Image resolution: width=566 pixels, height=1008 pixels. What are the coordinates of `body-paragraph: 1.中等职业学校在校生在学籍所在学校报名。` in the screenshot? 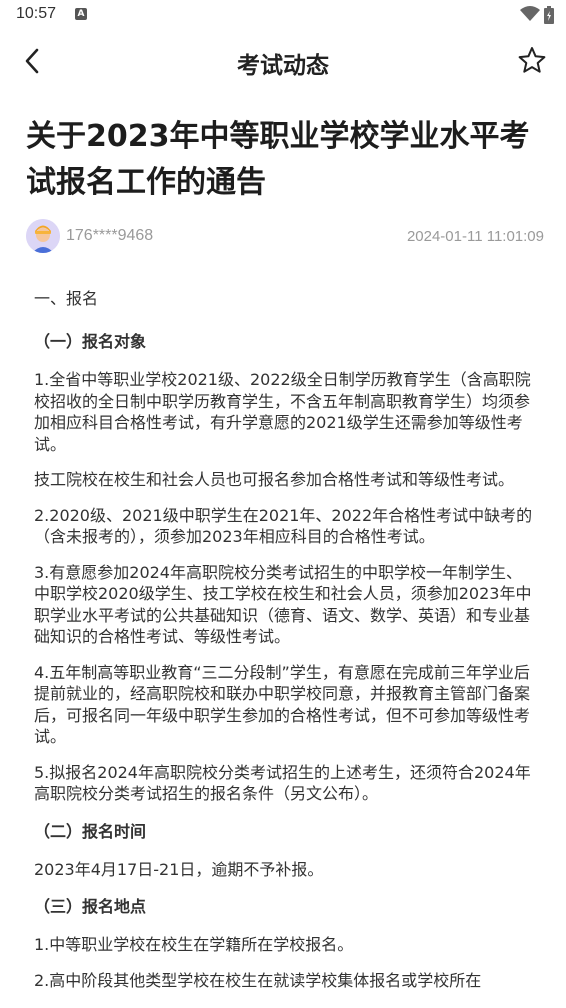 It's located at (194, 944).